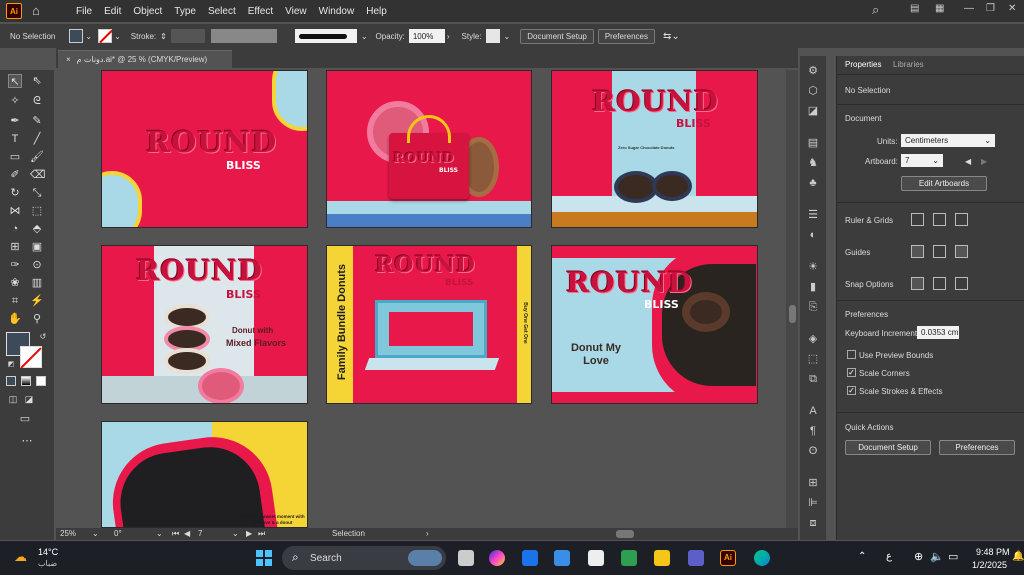 The image size is (1024, 575). Describe the element at coordinates (813, 307) in the screenshot. I see `export-icon: ⎘` at that location.